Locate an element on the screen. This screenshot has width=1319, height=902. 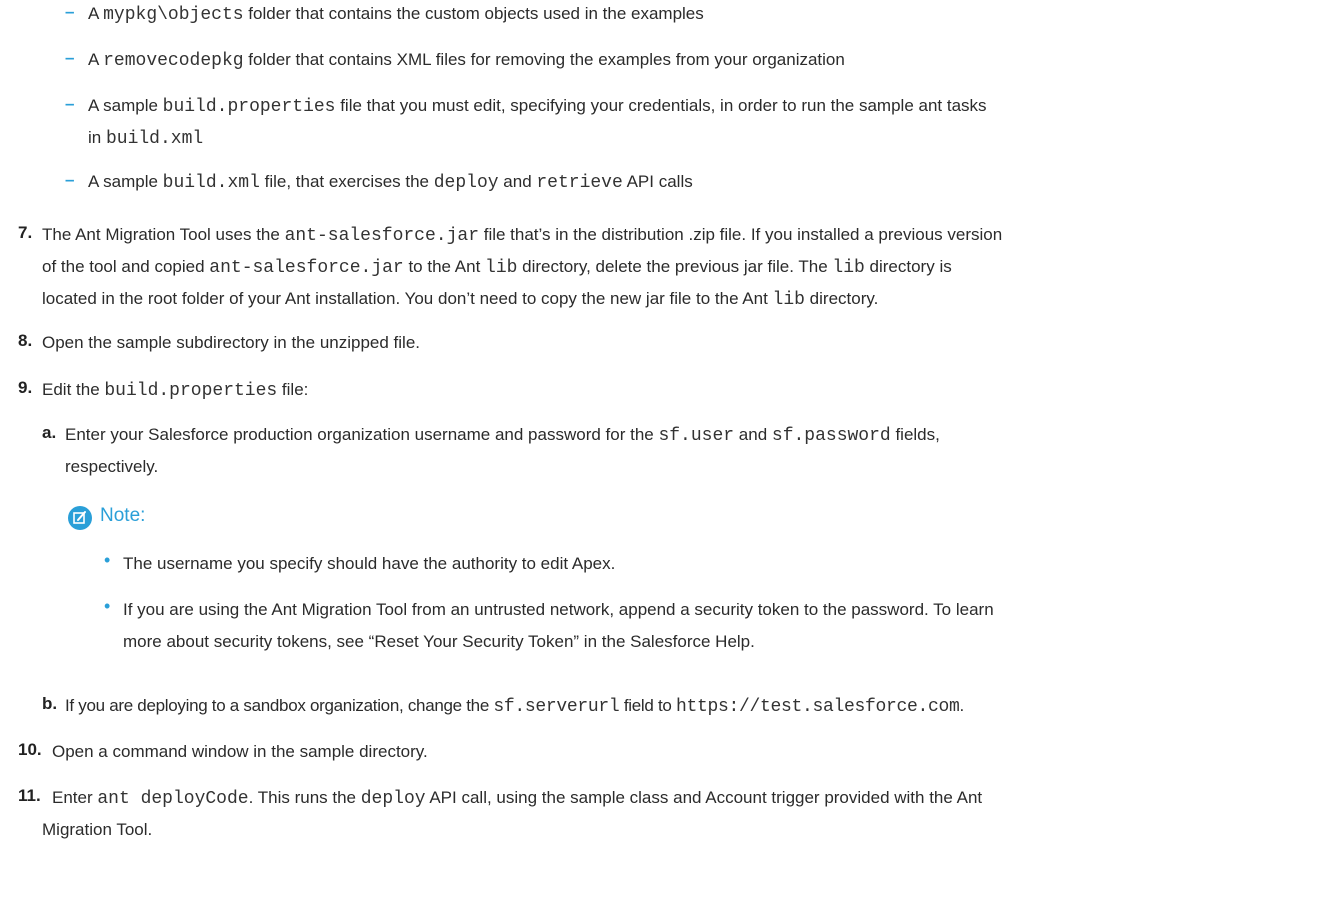
text: field to is located at coordinates (647, 705).